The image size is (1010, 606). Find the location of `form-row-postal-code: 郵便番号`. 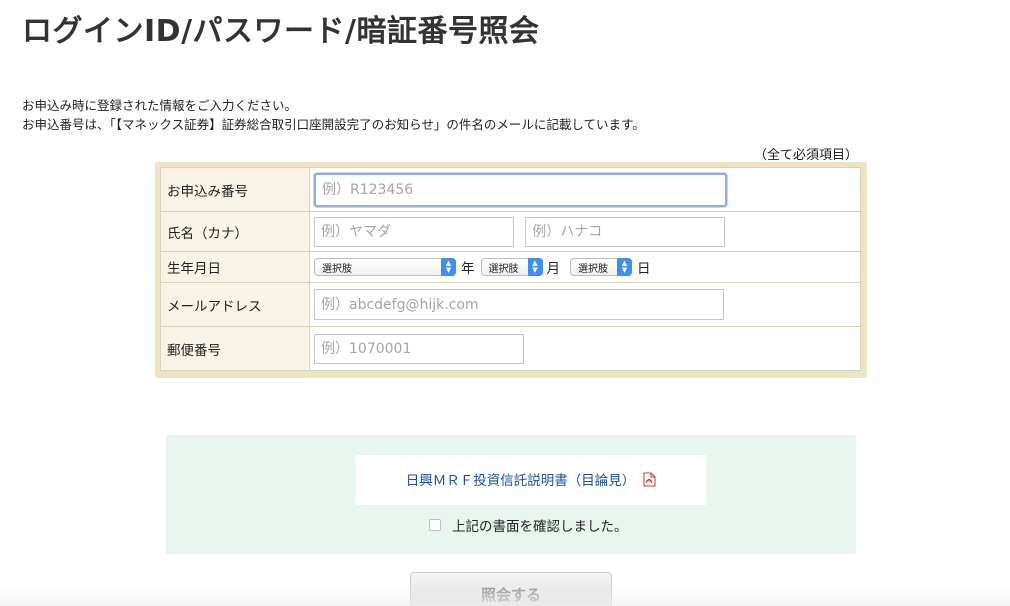

form-row-postal-code: 郵便番号 is located at coordinates (510, 348).